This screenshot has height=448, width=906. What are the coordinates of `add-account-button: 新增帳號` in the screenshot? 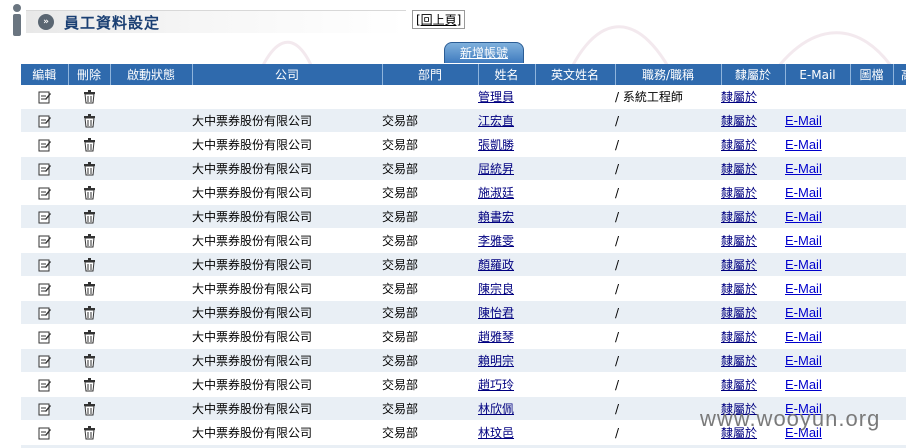 It's located at (484, 52).